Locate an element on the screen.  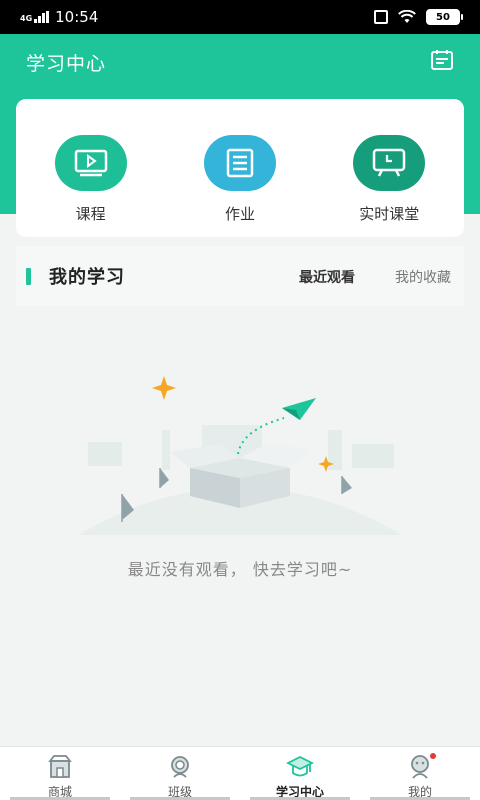
homework-label: 作业 is located at coordinates (239, 214).